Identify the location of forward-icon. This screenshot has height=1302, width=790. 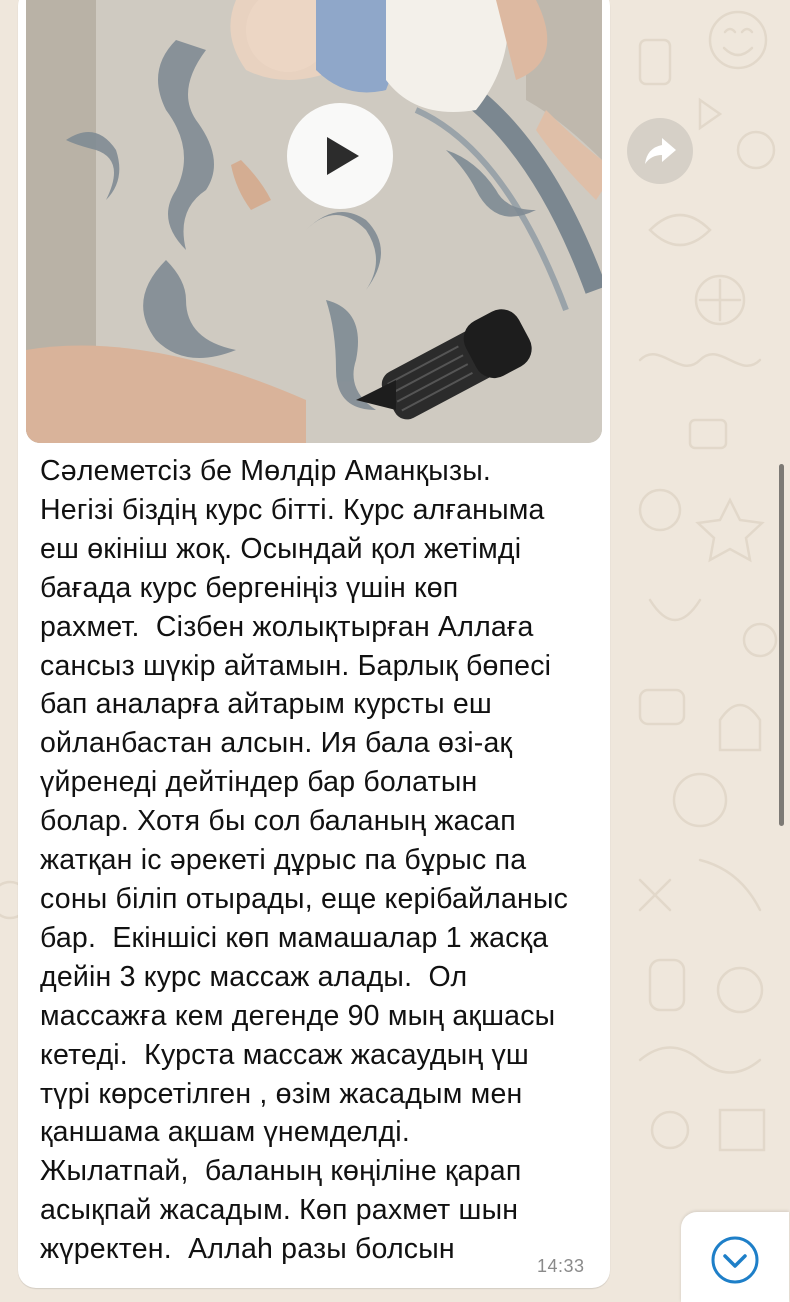
(660, 151).